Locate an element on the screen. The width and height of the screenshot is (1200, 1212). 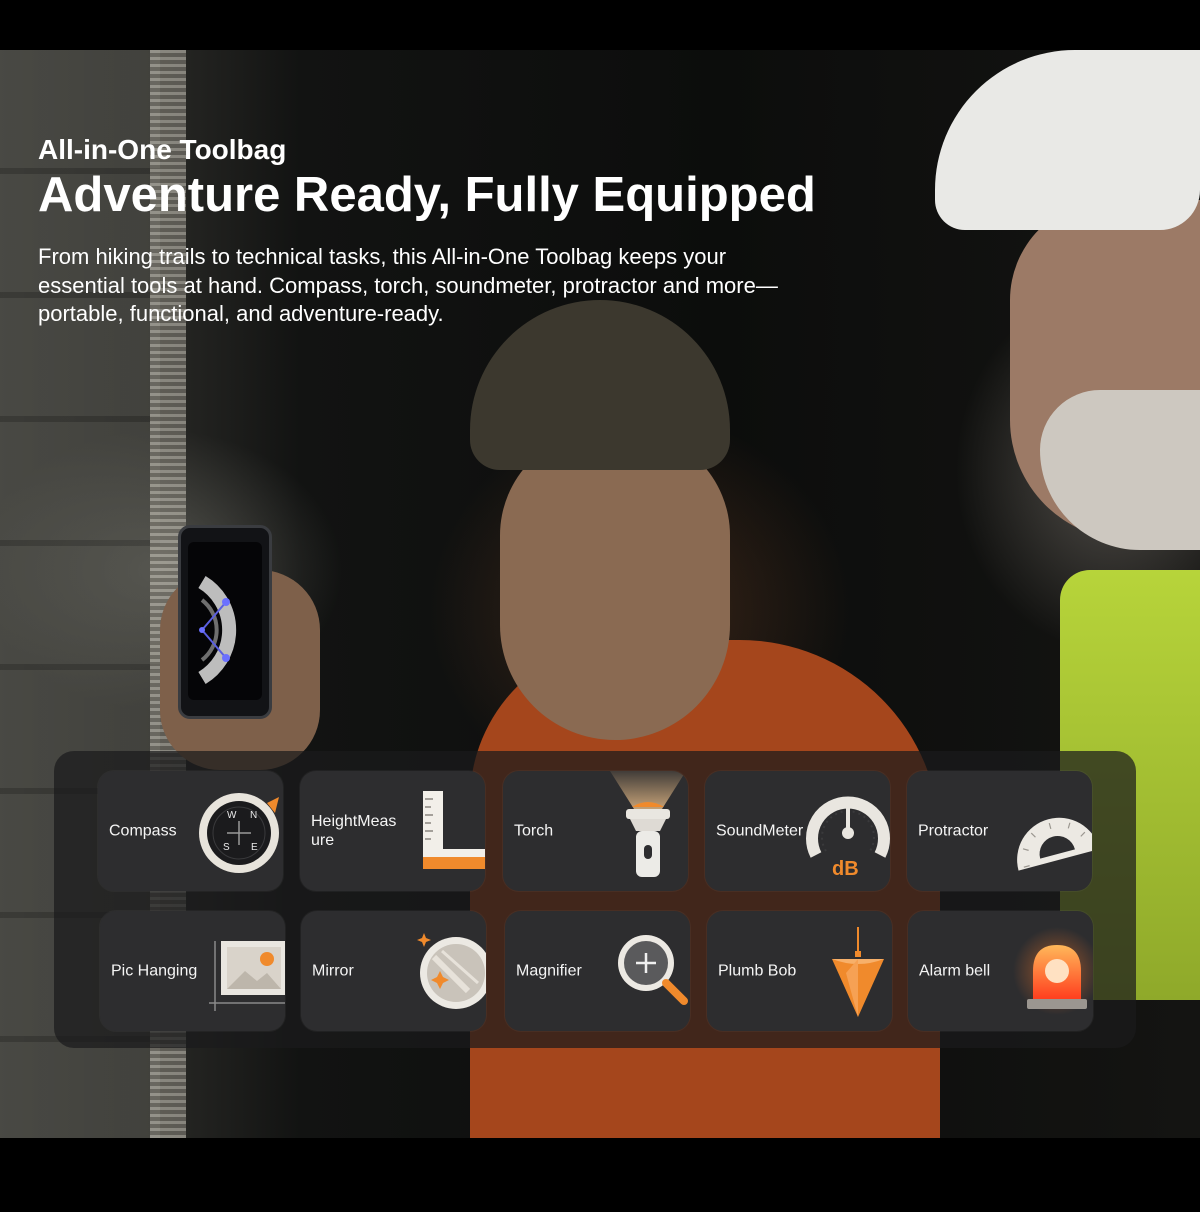
engineer-beard is located at coordinates (1120, 470).